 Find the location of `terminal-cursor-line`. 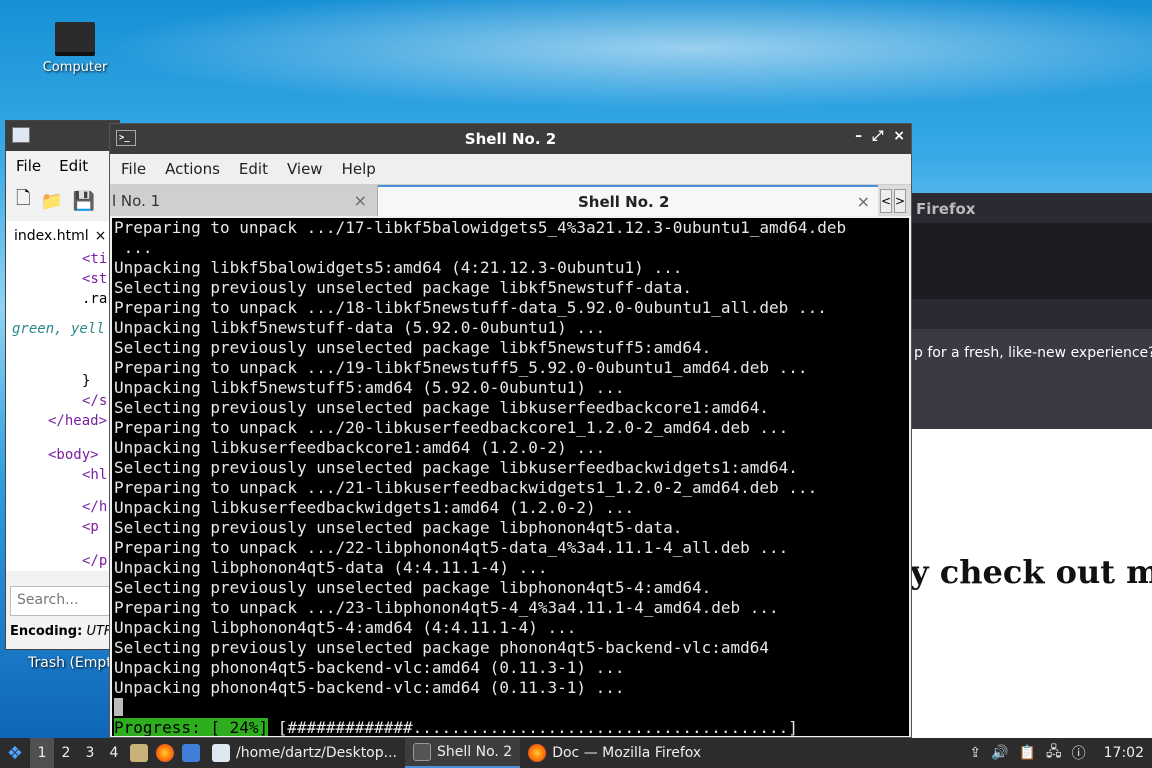

terminal-cursor-line is located at coordinates (511, 708).